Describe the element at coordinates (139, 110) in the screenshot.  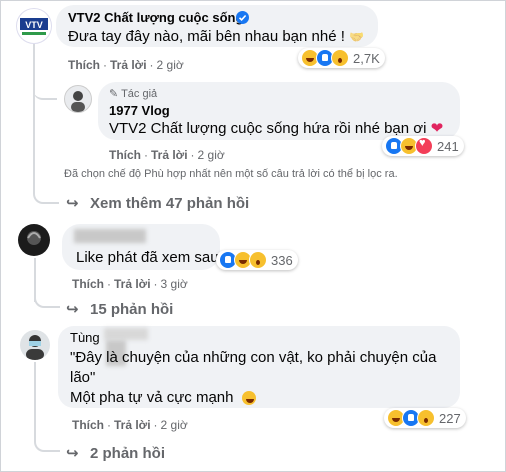
I see `reply-author-1: 1977 Vlog` at that location.